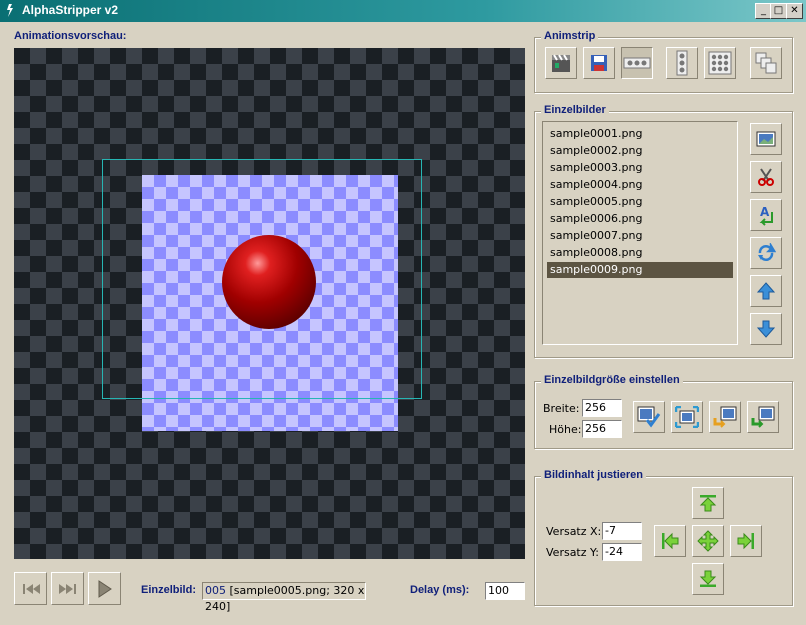 Image resolution: width=806 pixels, height=625 pixels. What do you see at coordinates (70, 36) in the screenshot?
I see `preview-label: Animationsvorschau:` at bounding box center [70, 36].